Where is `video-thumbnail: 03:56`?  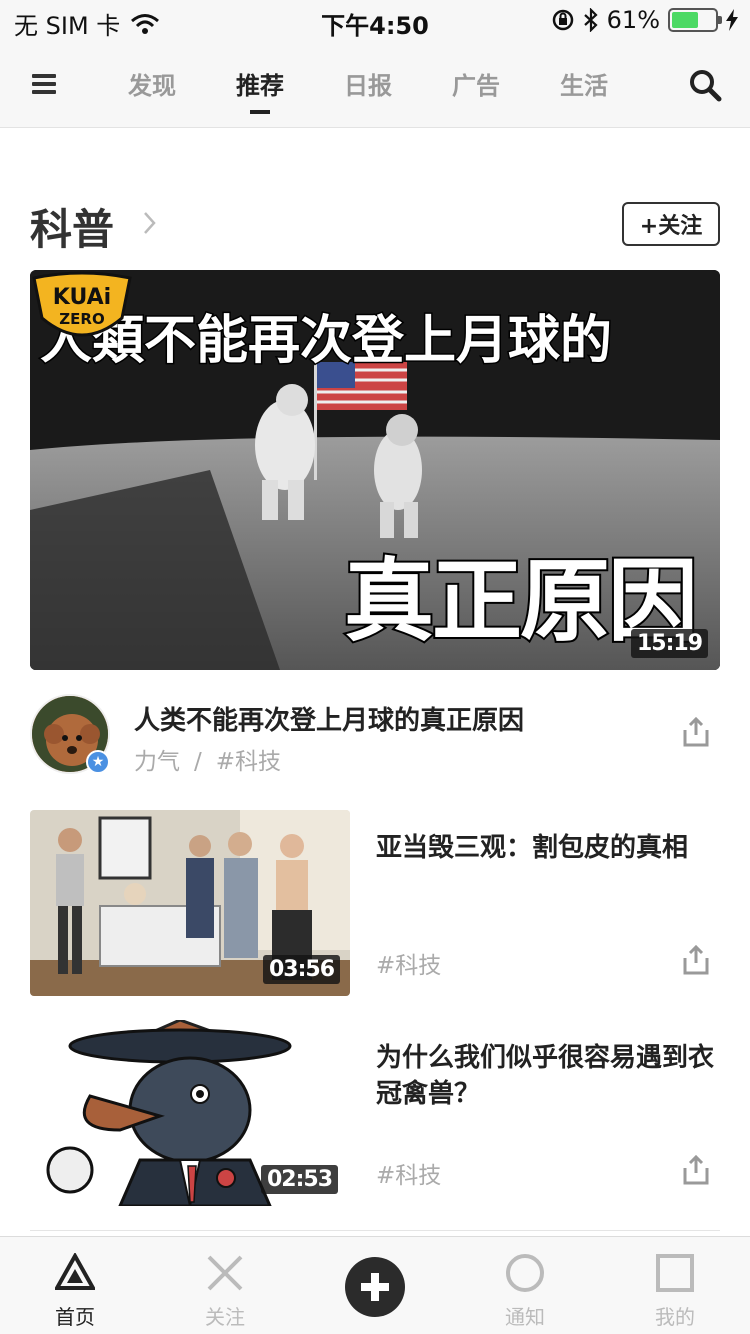
video-thumbnail: 03:56 is located at coordinates (190, 903).